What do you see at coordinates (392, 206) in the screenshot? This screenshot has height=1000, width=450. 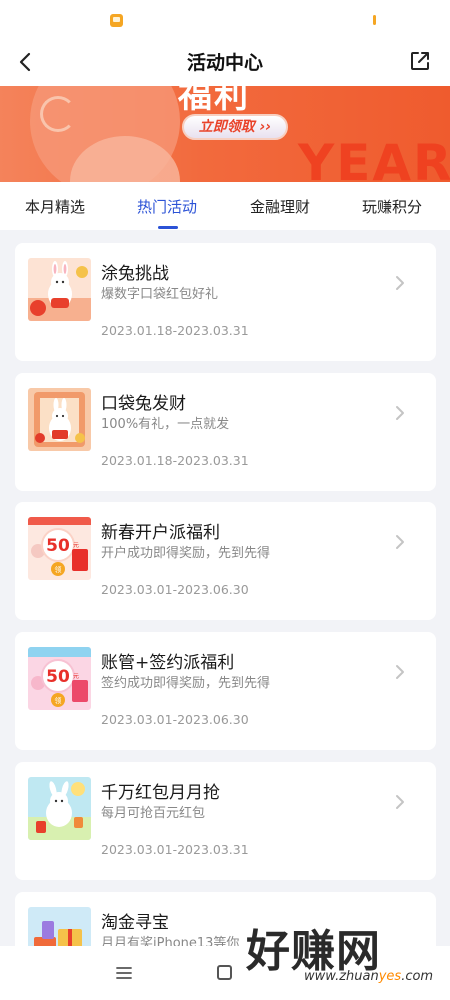 I see `tab-earn-points: 玩赚积分` at bounding box center [392, 206].